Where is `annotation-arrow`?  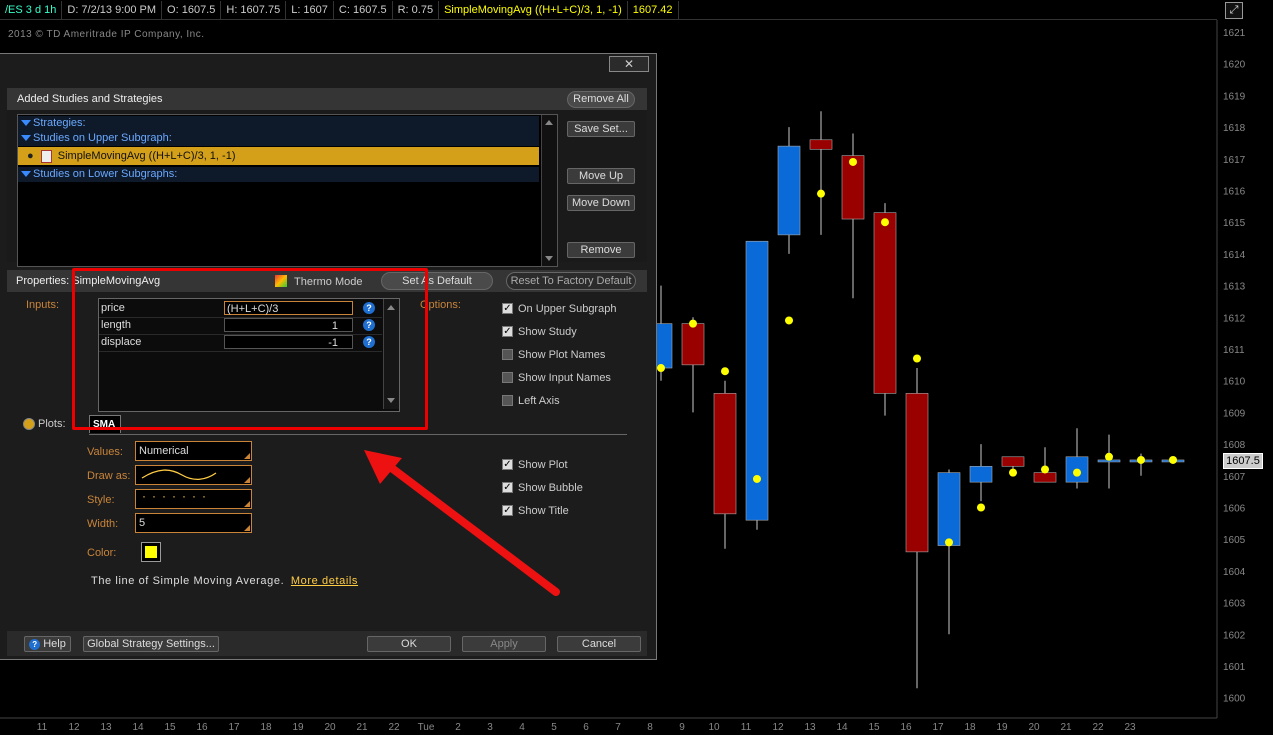
annotation-arrow is located at coordinates (462, 523).